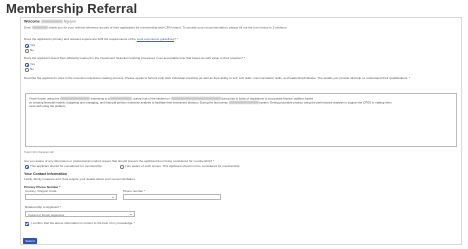 The height and width of the screenshot is (249, 468). I want to click on q2-no-radio, so click(27, 70).